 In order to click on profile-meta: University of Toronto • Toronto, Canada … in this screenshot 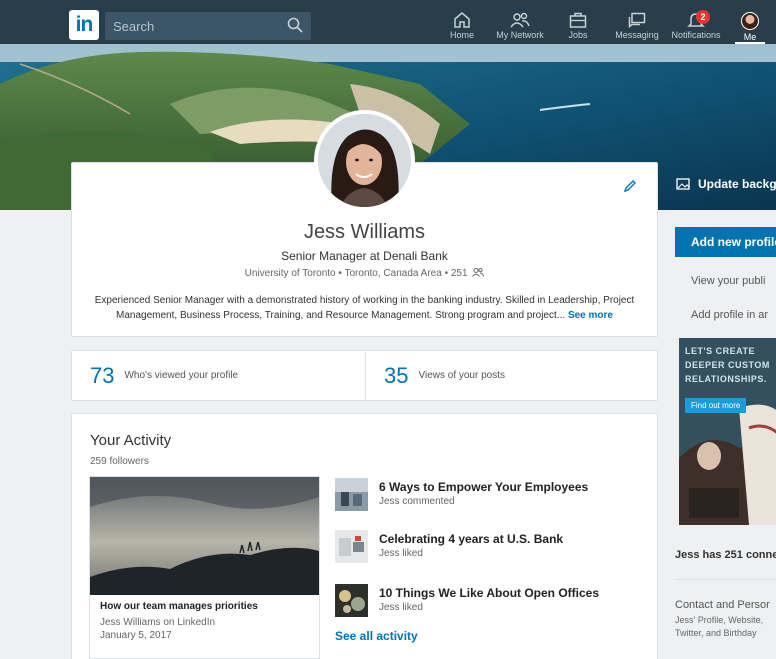, I will do `click(364, 273)`.